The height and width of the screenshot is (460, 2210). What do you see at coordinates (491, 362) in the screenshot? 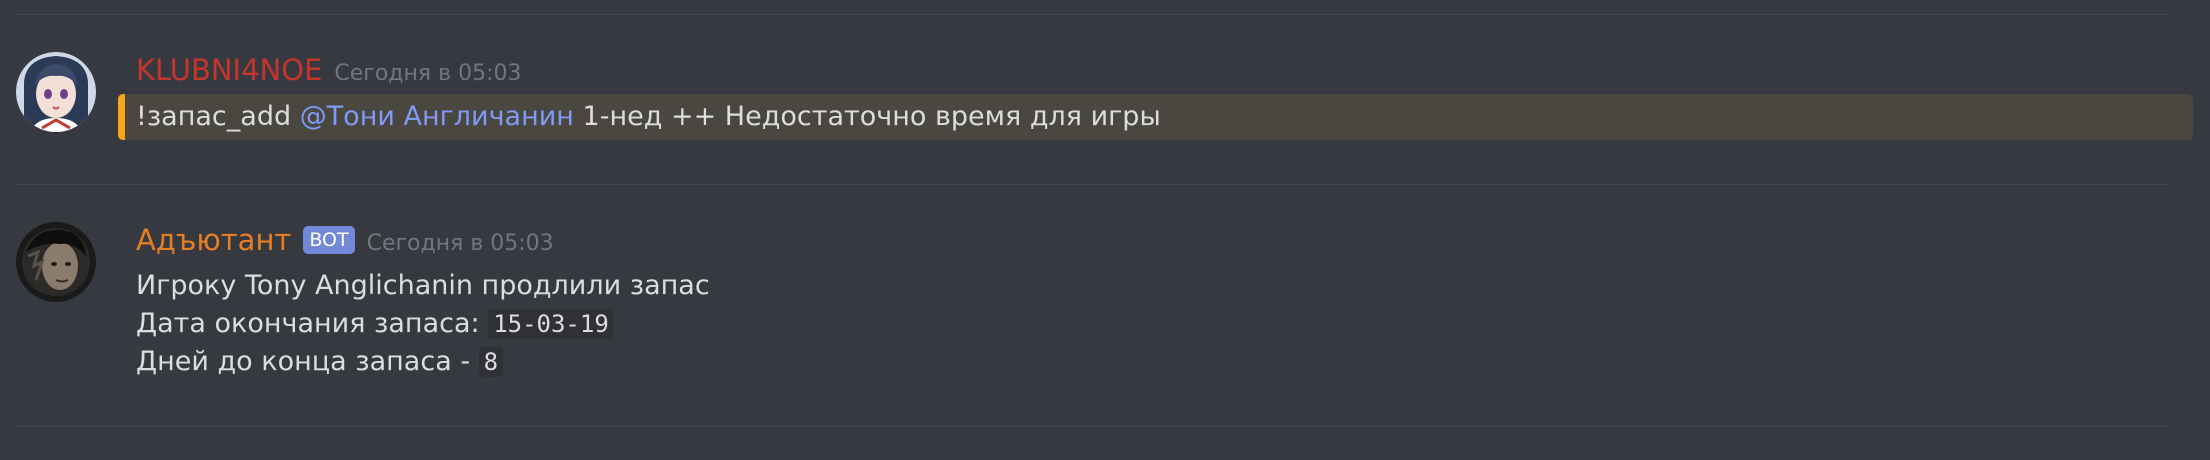
I see `days-left-code: 8` at bounding box center [491, 362].